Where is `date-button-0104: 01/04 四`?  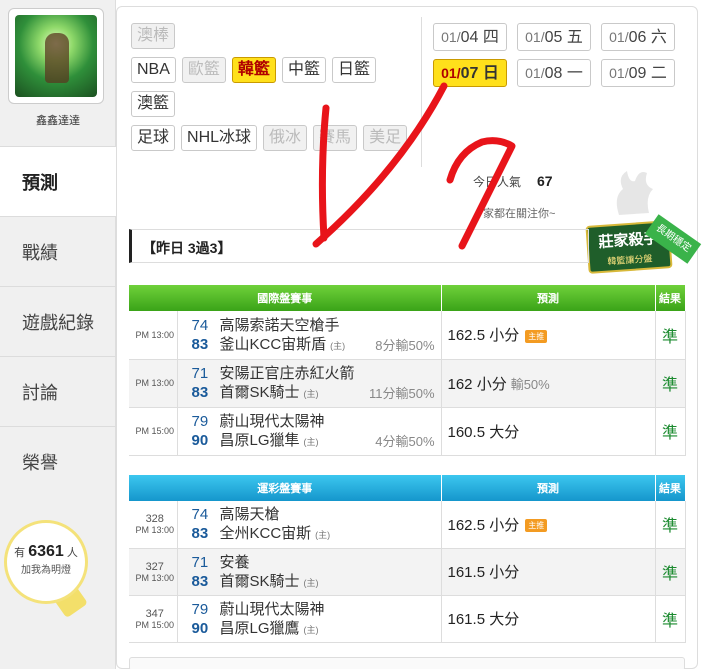 date-button-0104: 01/04 四 is located at coordinates (470, 37).